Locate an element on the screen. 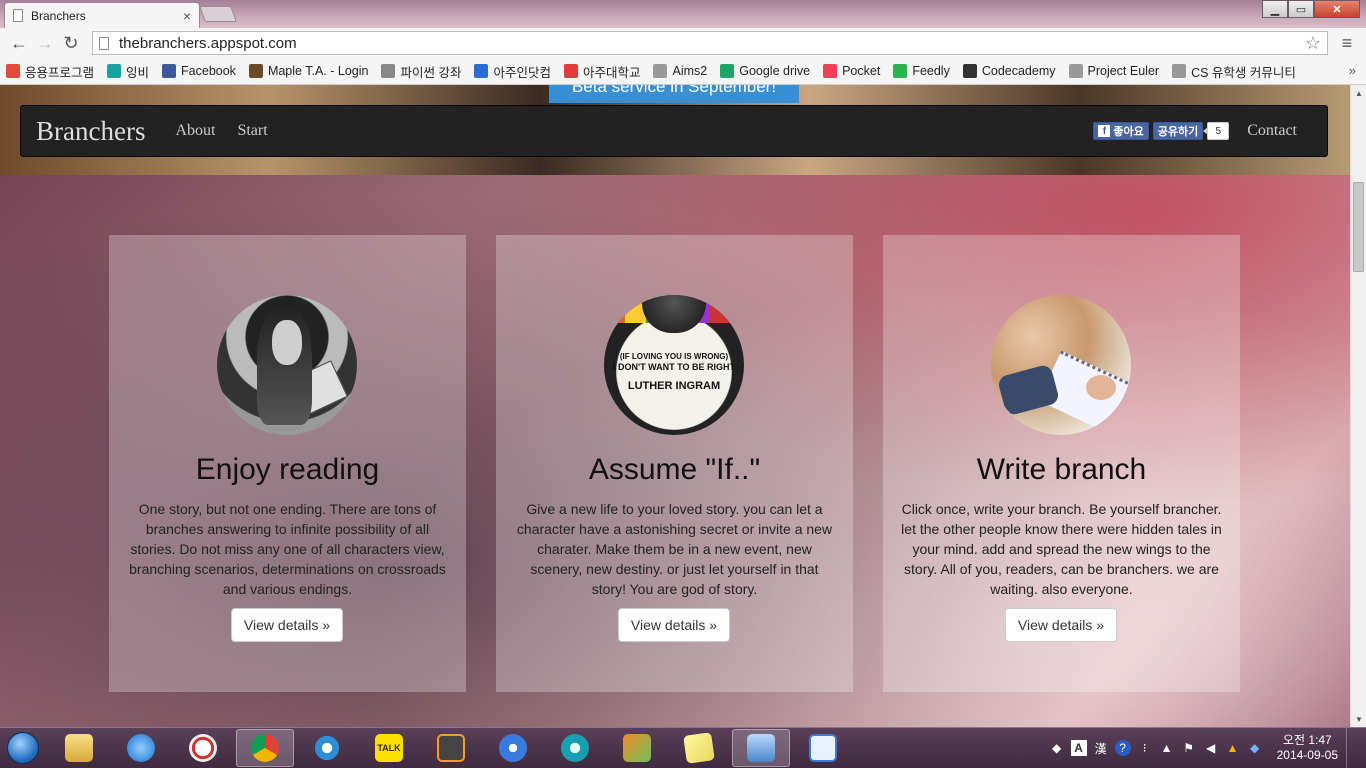 The height and width of the screenshot is (768, 1366). taskbar-editor is located at coordinates (823, 748).